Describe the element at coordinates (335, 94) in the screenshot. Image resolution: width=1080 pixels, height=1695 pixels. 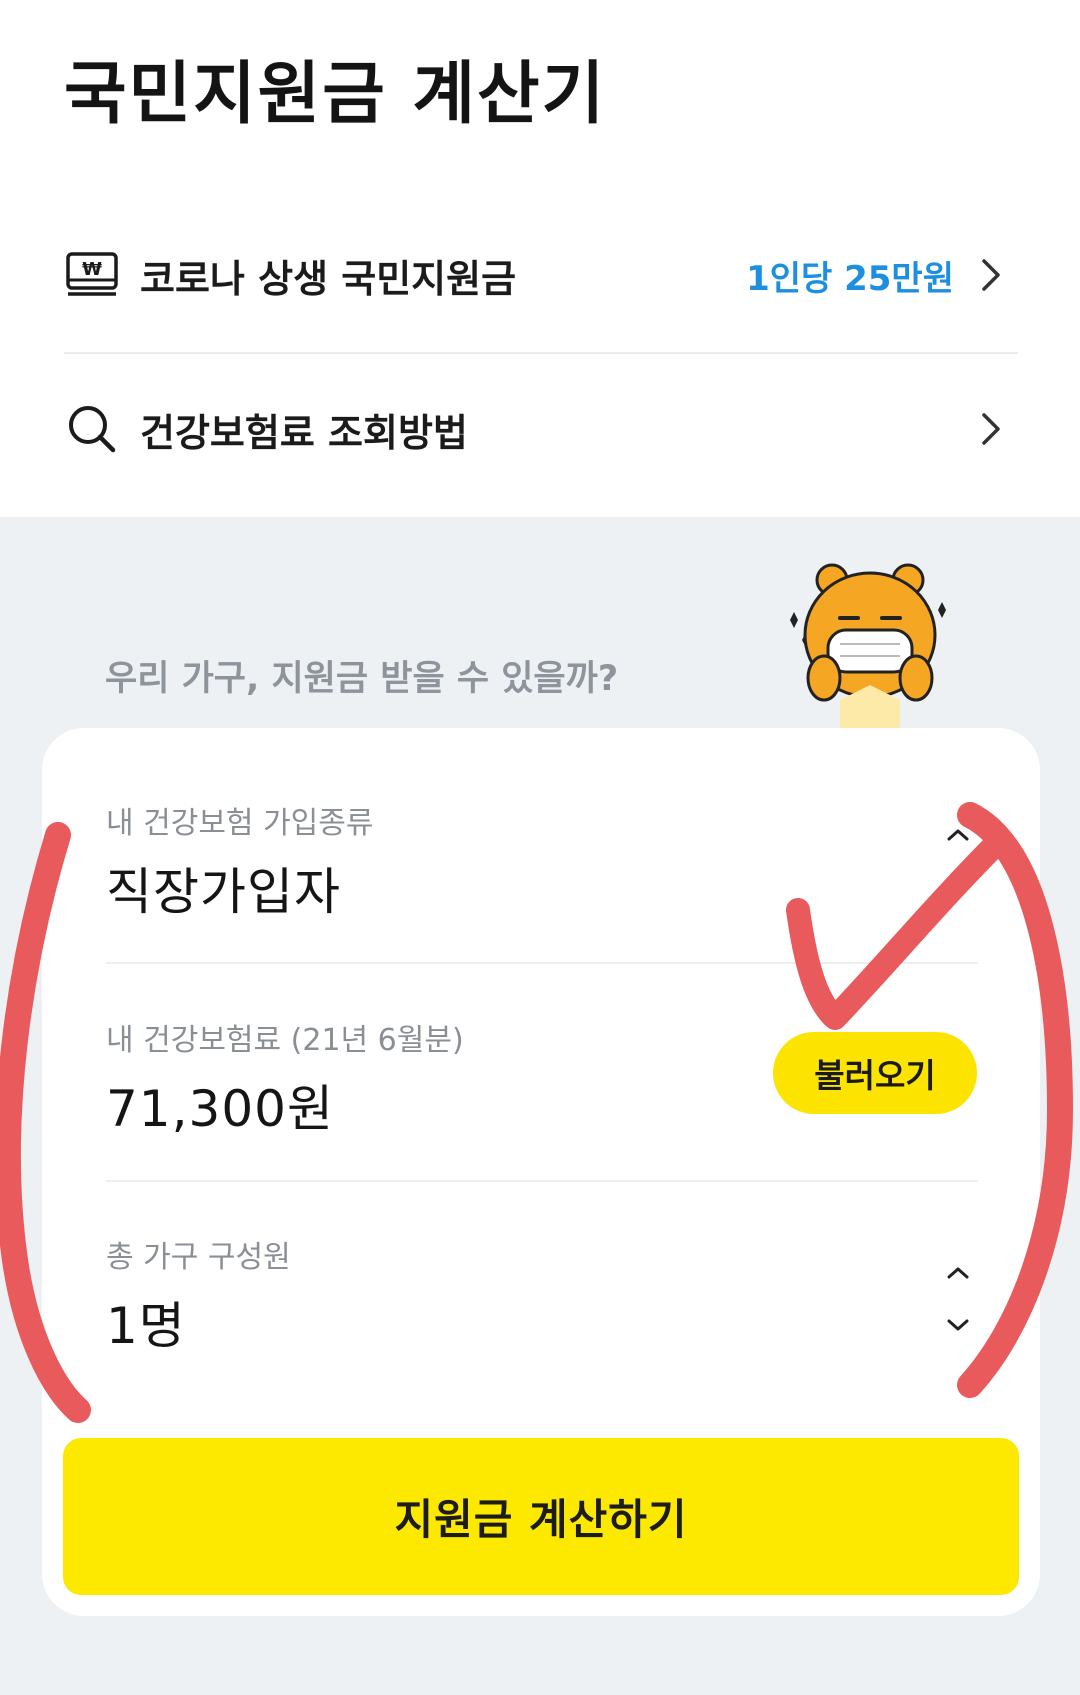
I see `page-title: 국민지원금 계산기` at that location.